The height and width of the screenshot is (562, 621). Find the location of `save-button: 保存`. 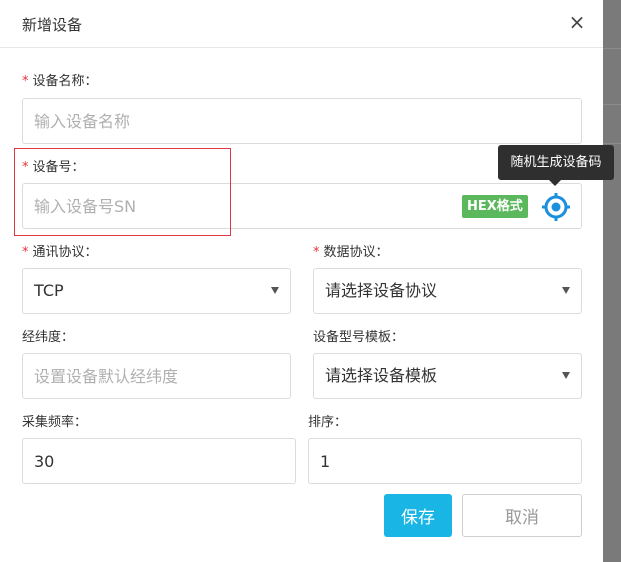

save-button: 保存 is located at coordinates (418, 515).